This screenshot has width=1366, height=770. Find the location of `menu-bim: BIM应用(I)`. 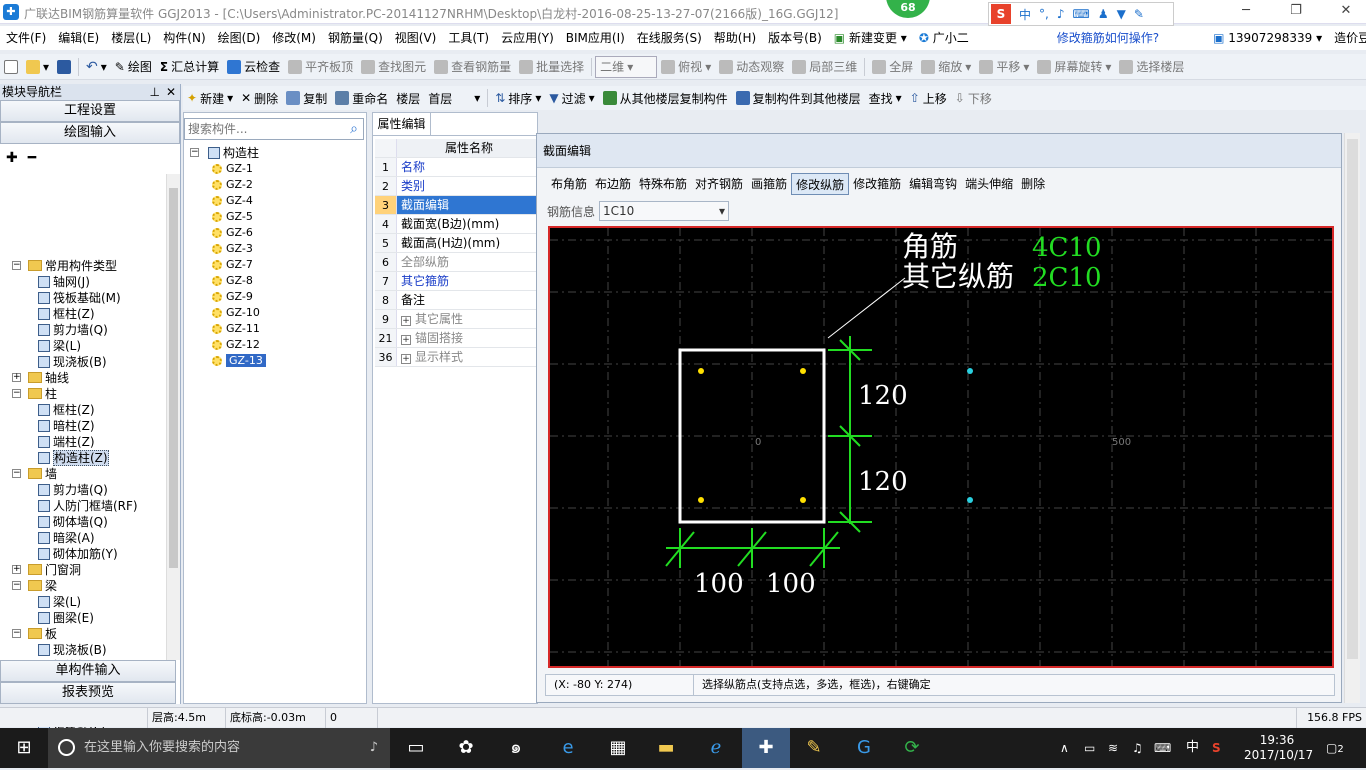

menu-bim: BIM应用(I) is located at coordinates (595, 38).